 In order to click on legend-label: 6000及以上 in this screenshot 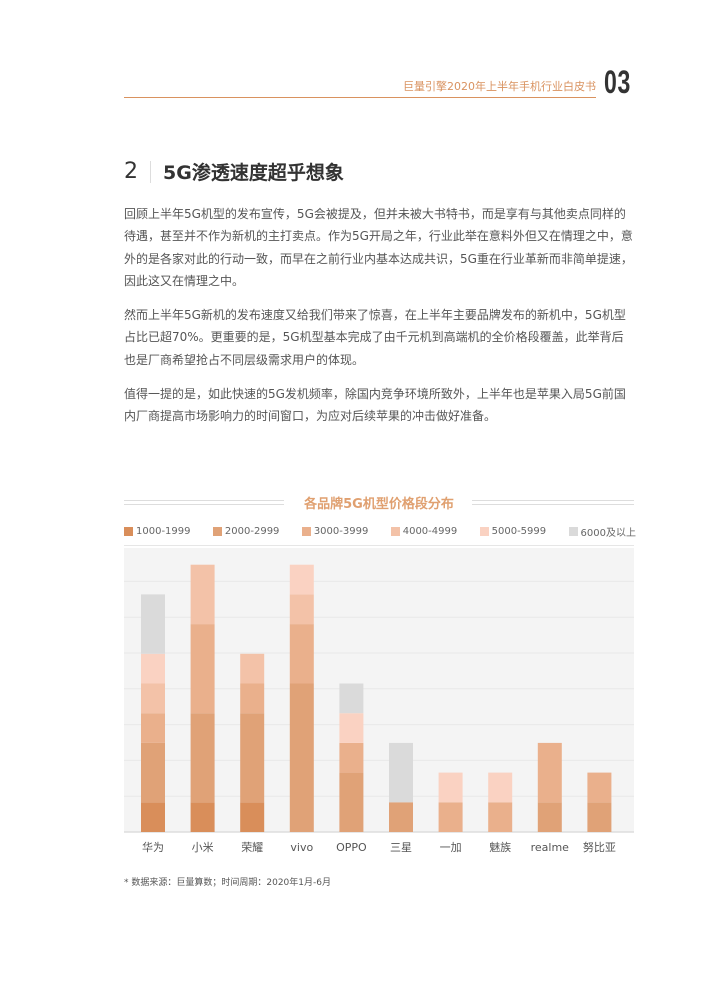, I will do `click(608, 533)`.